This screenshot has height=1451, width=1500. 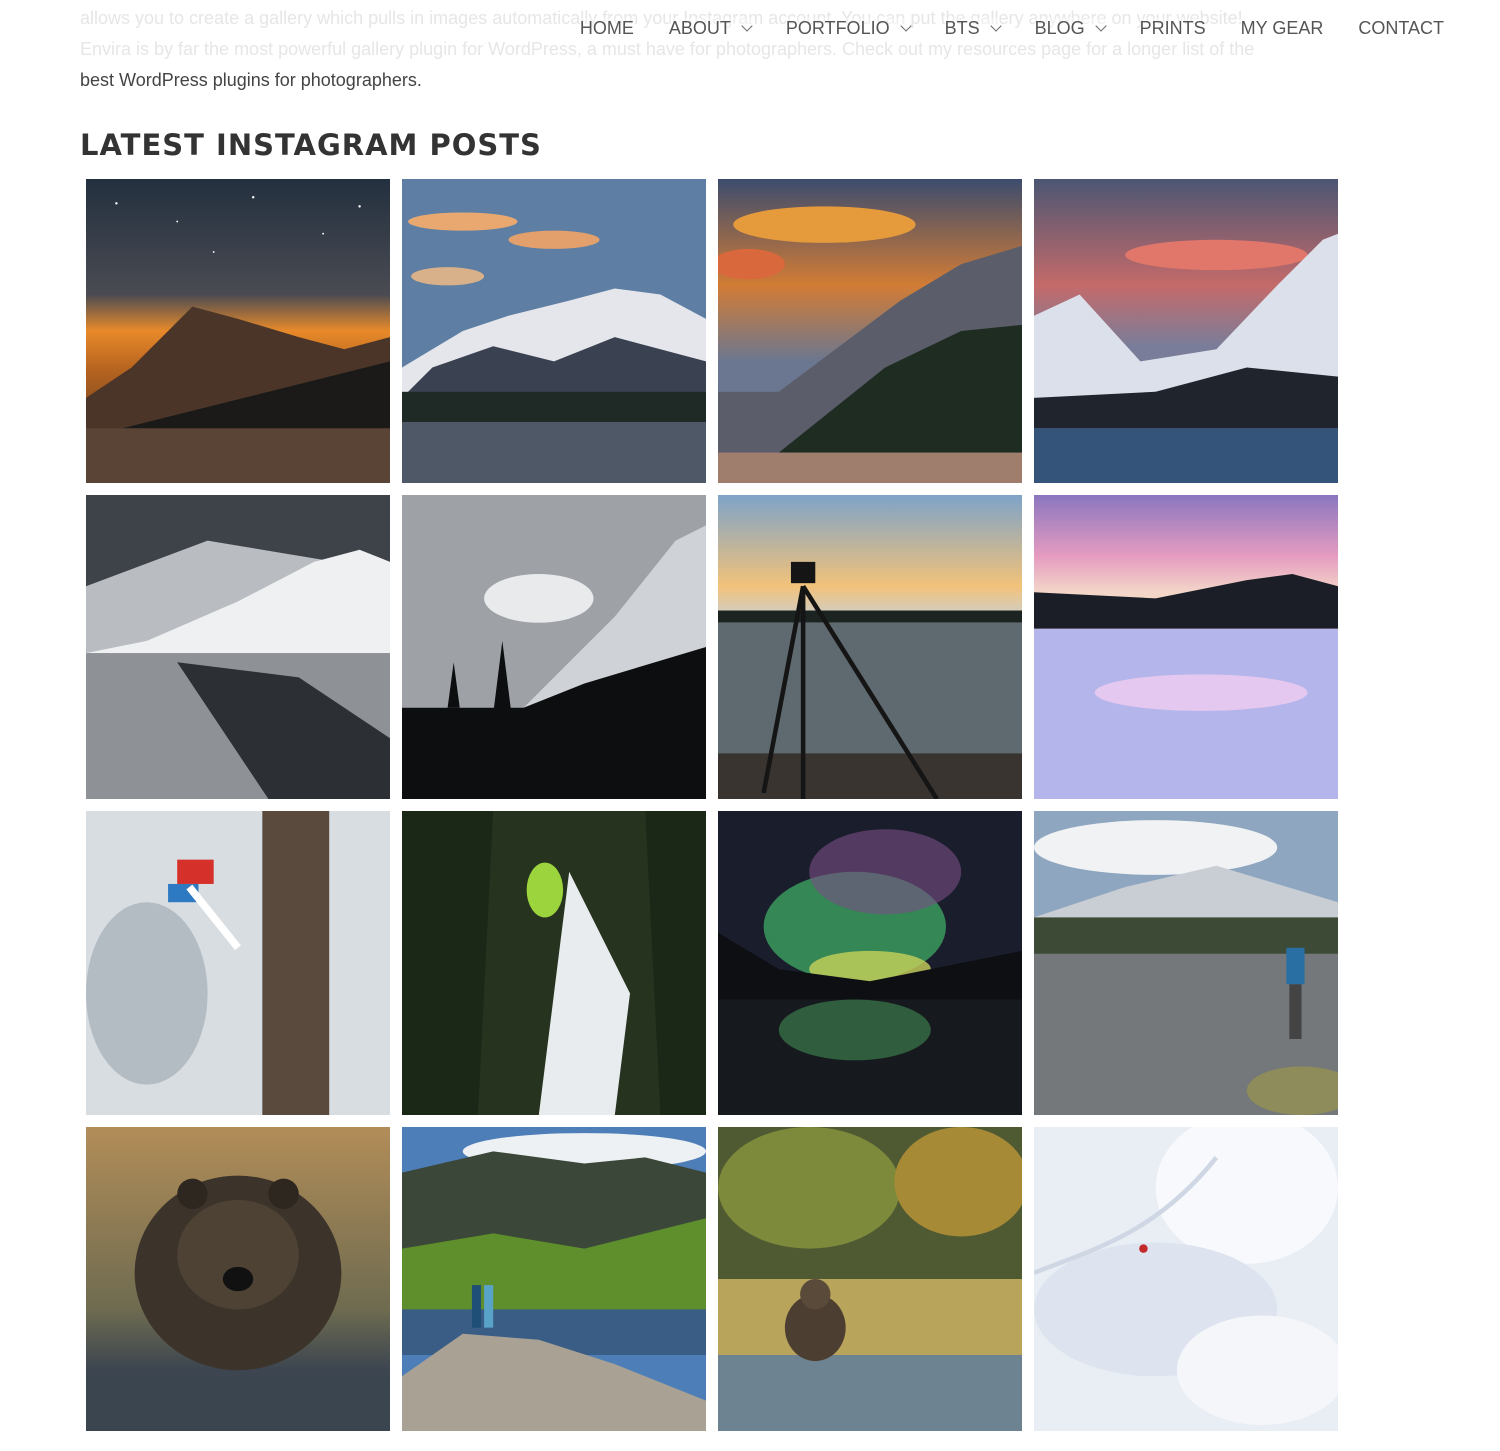 I want to click on hiker-lake-image, so click(x=1186, y=963).